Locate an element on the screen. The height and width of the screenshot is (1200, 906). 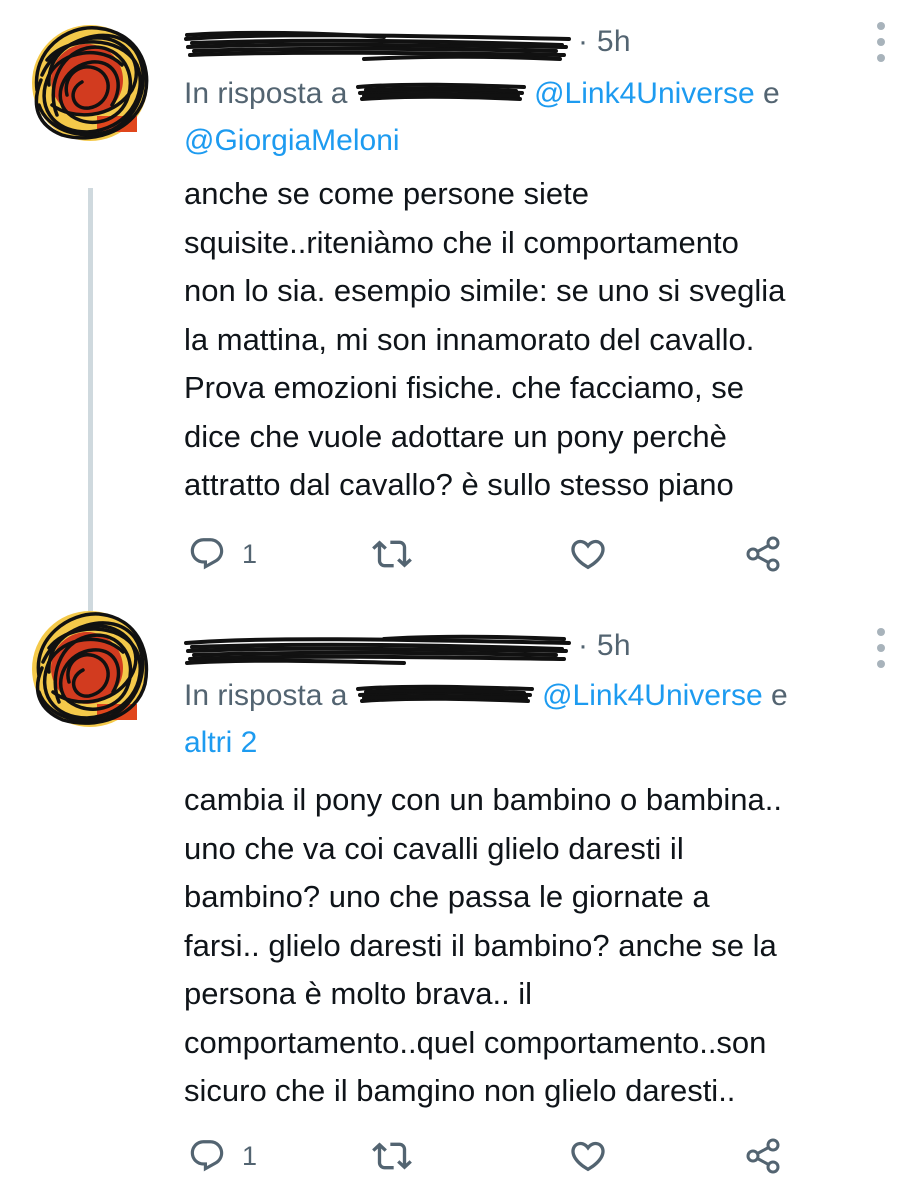
reply-extra-link: altri 2 is located at coordinates (220, 742).